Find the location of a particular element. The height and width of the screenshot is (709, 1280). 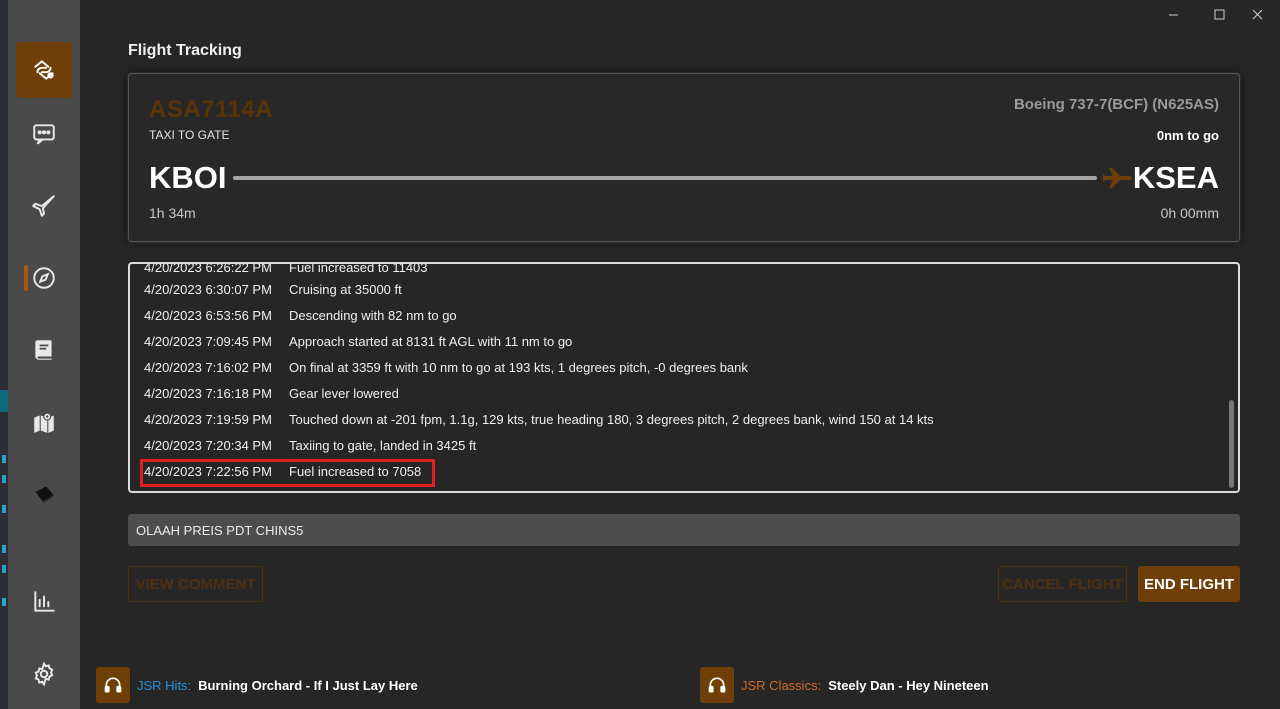

log-time: 4/20/2023 7:09:45 PM is located at coordinates (208, 341).